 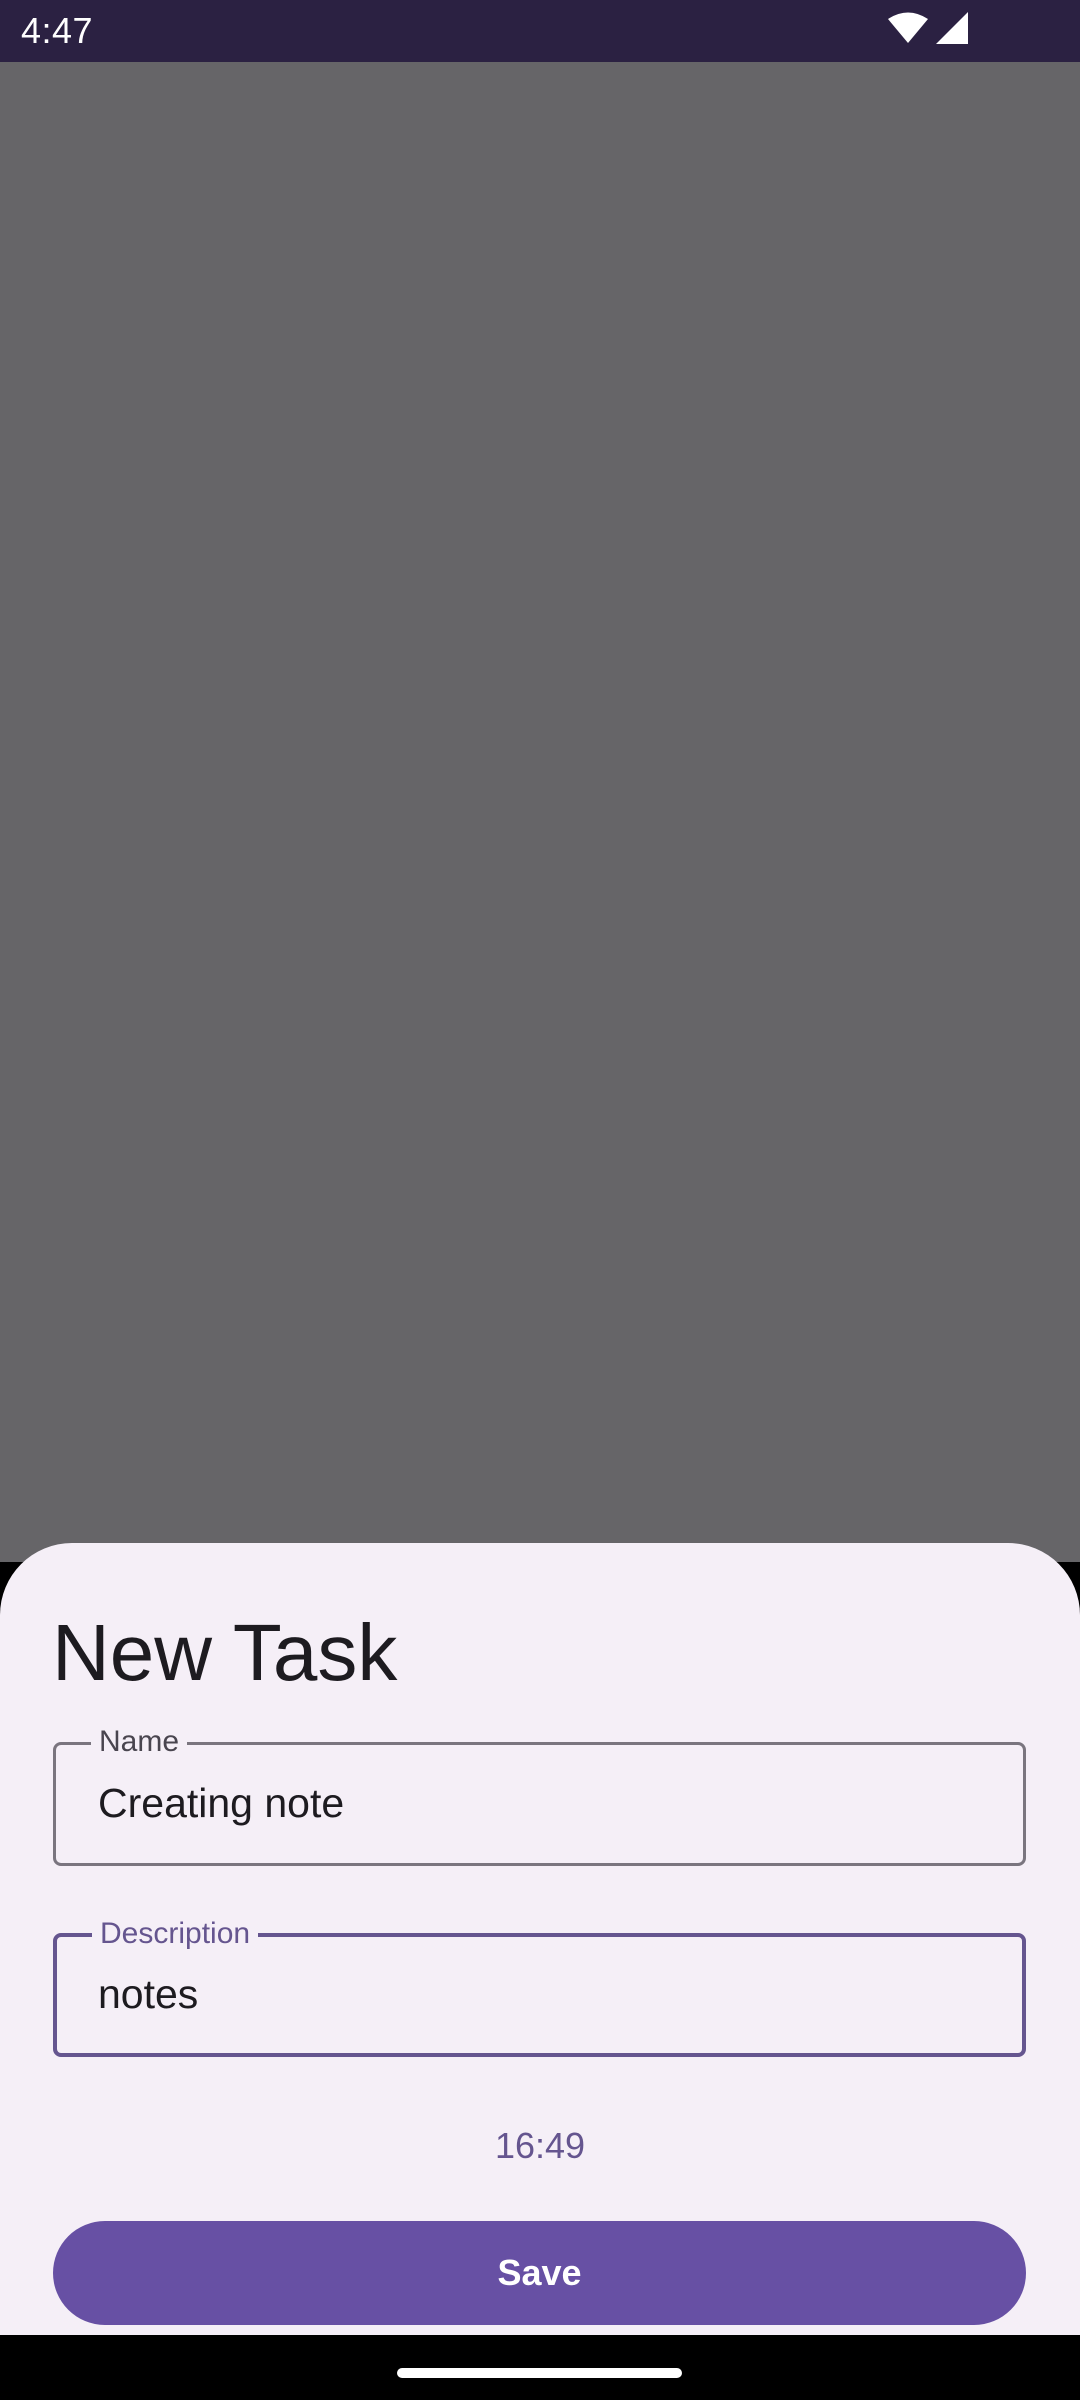 I want to click on cellular-signal-icon, so click(x=952, y=30).